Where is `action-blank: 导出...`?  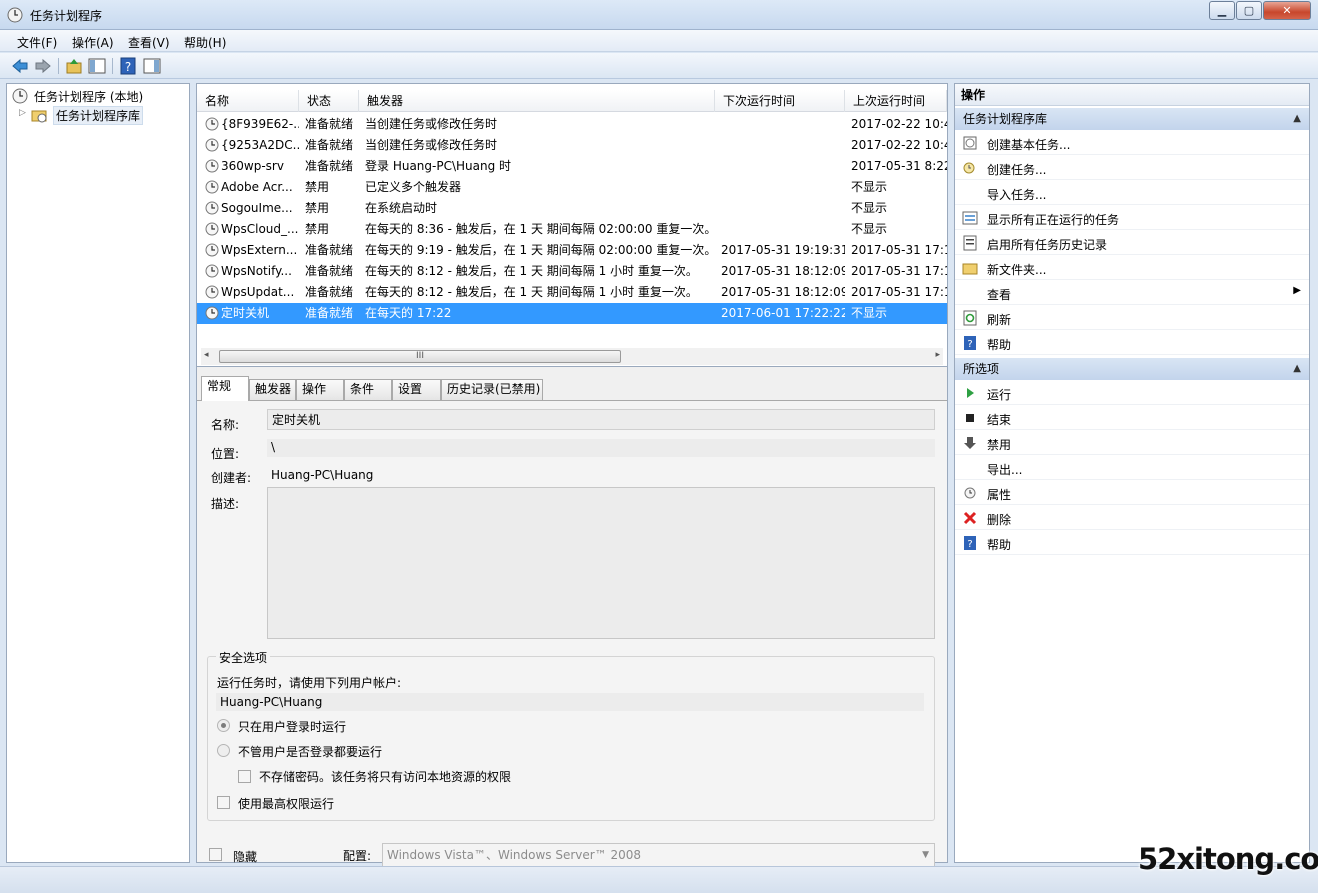 action-blank: 导出... is located at coordinates (1132, 468).